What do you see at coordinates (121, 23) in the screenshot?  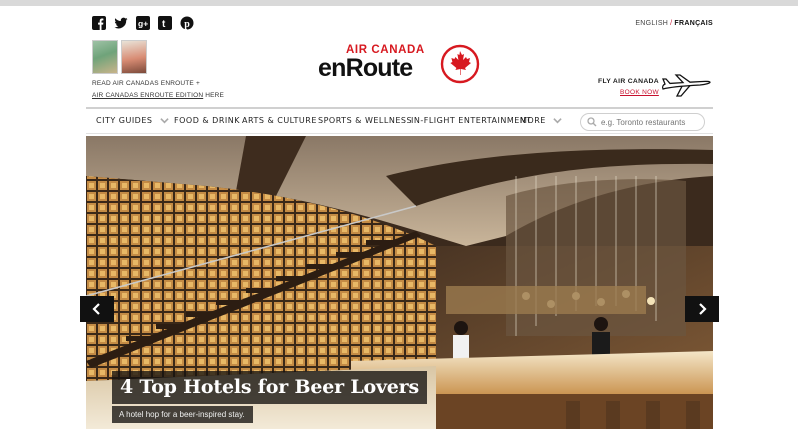 I see `twitter-icon` at bounding box center [121, 23].